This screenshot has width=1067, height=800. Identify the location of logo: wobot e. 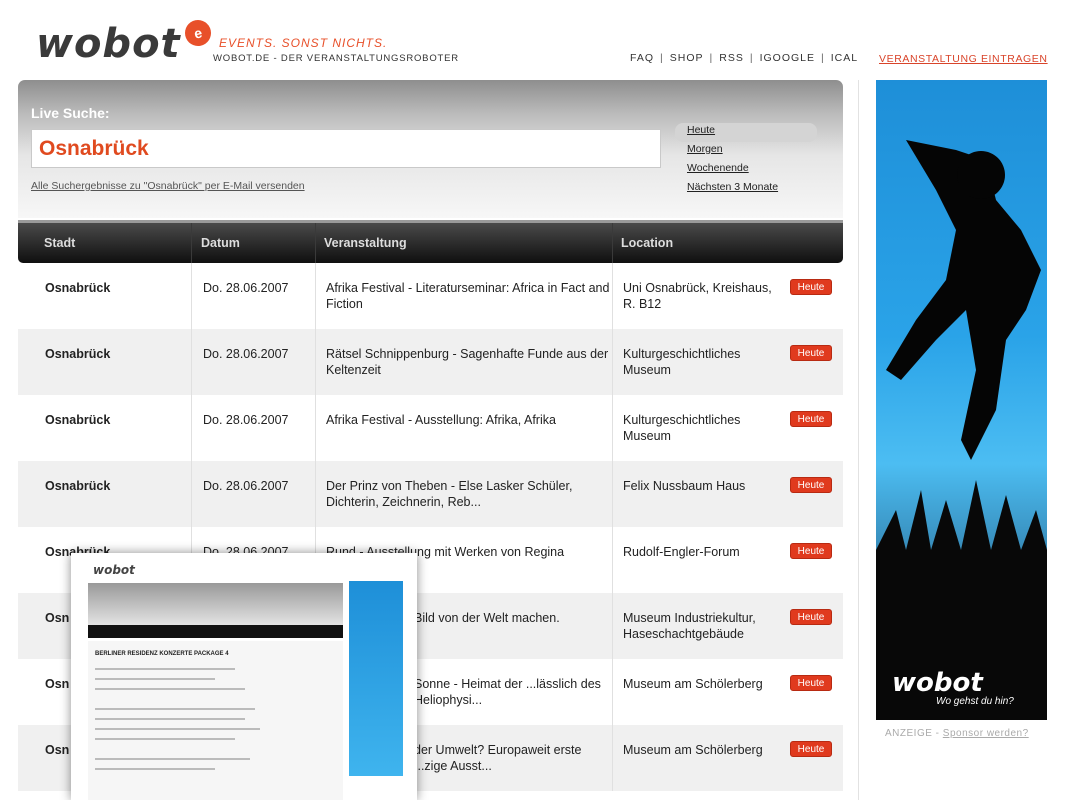
(125, 42).